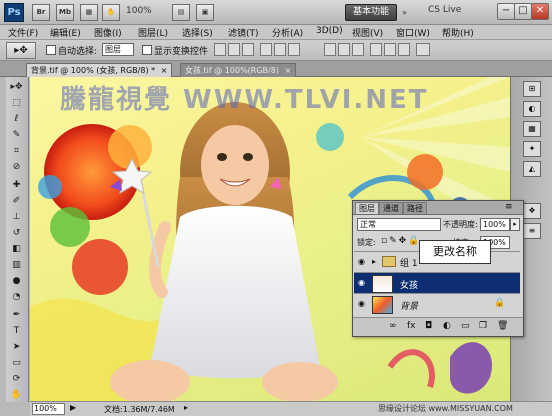  Describe the element at coordinates (23, 32) in the screenshot. I see `menu-file: 文件(F)` at that location.